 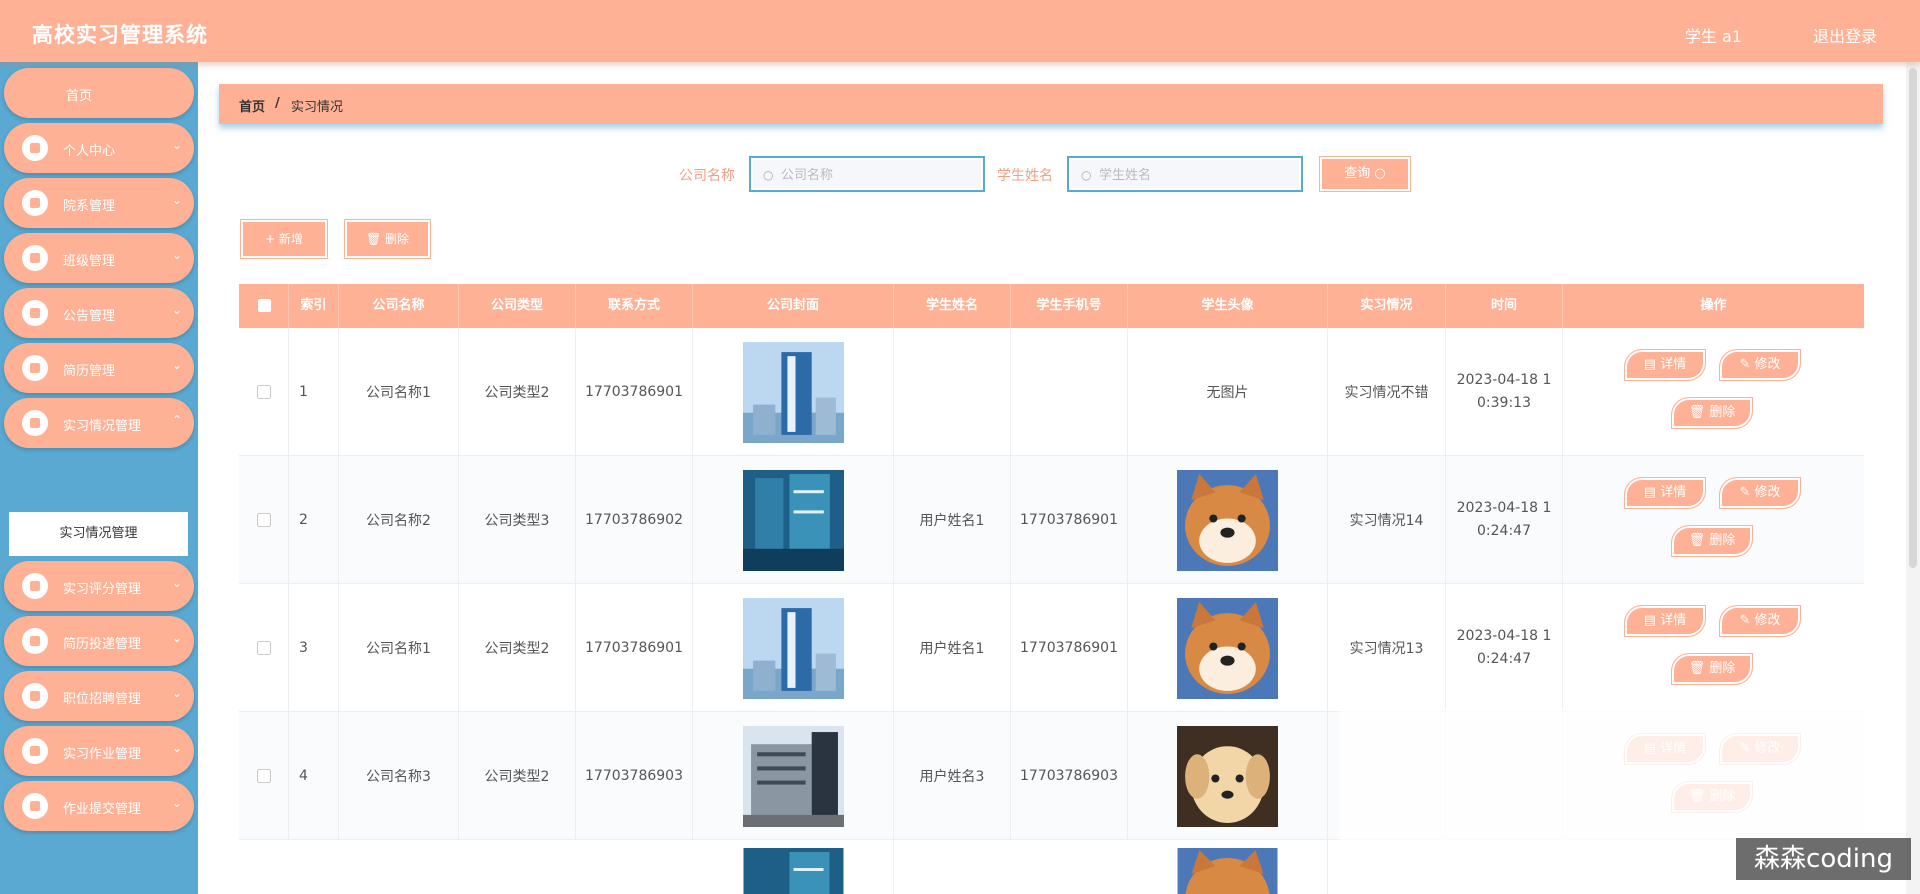 I want to click on avatar-cell, so click(x=1228, y=776).